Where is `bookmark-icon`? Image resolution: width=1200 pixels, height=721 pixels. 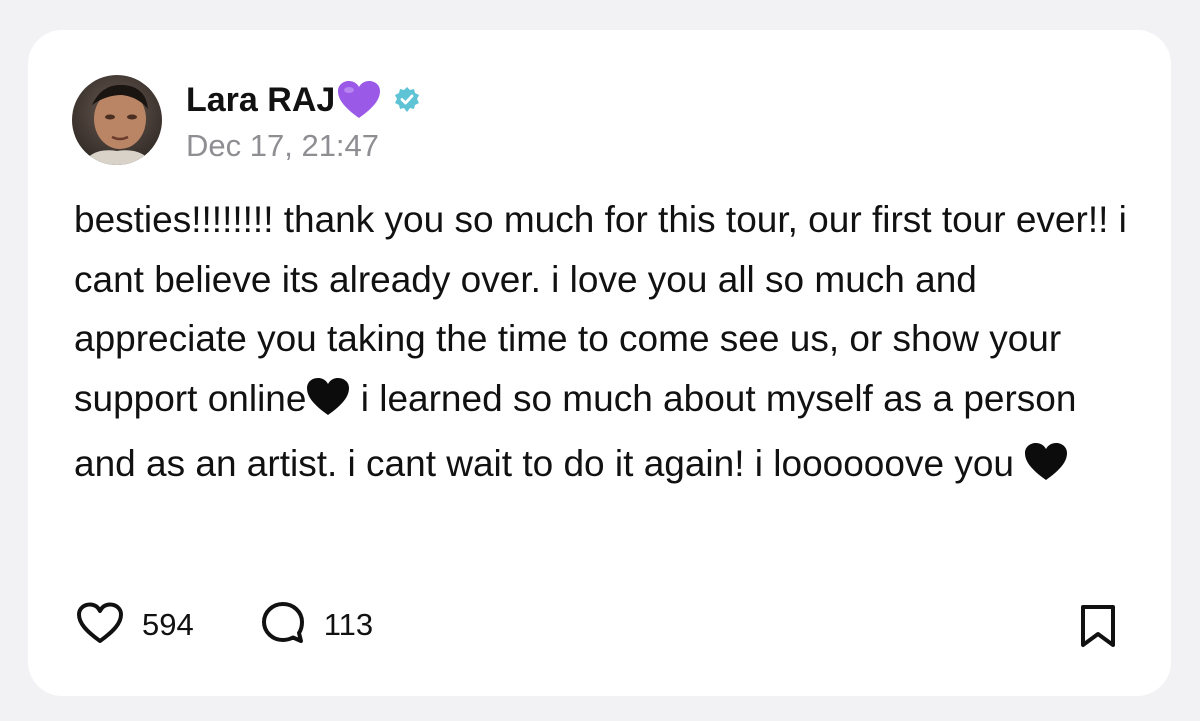
bookmark-icon is located at coordinates (1098, 628).